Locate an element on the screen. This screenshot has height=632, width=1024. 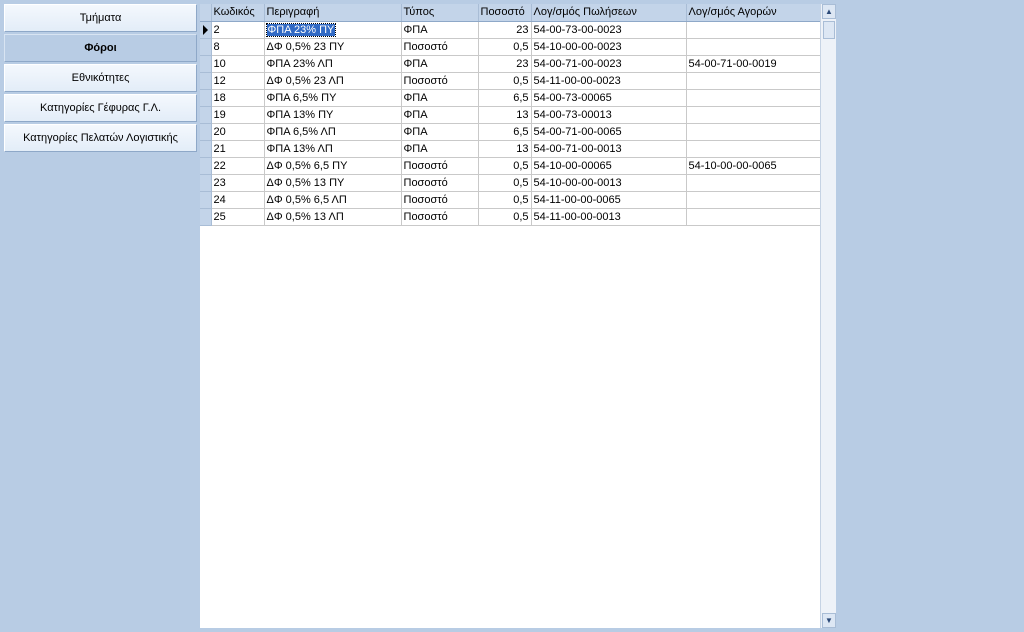
table-row: 20 ΦΠΑ 6,5% ΛΠ ΦΠΑ 6,5 54-00-71-00-0065 is located at coordinates (510, 132).